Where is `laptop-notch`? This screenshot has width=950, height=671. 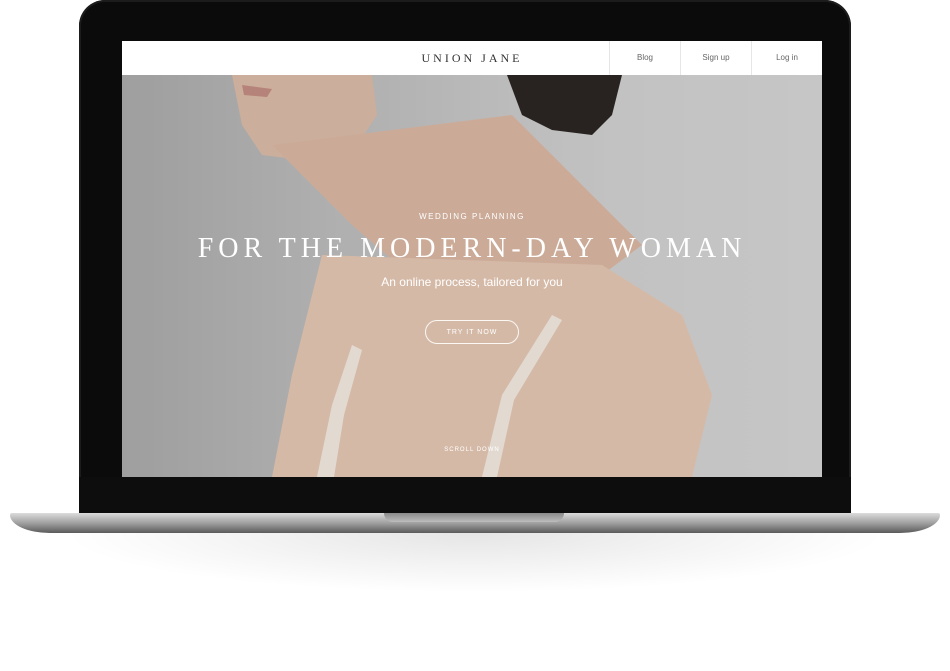 laptop-notch is located at coordinates (474, 517).